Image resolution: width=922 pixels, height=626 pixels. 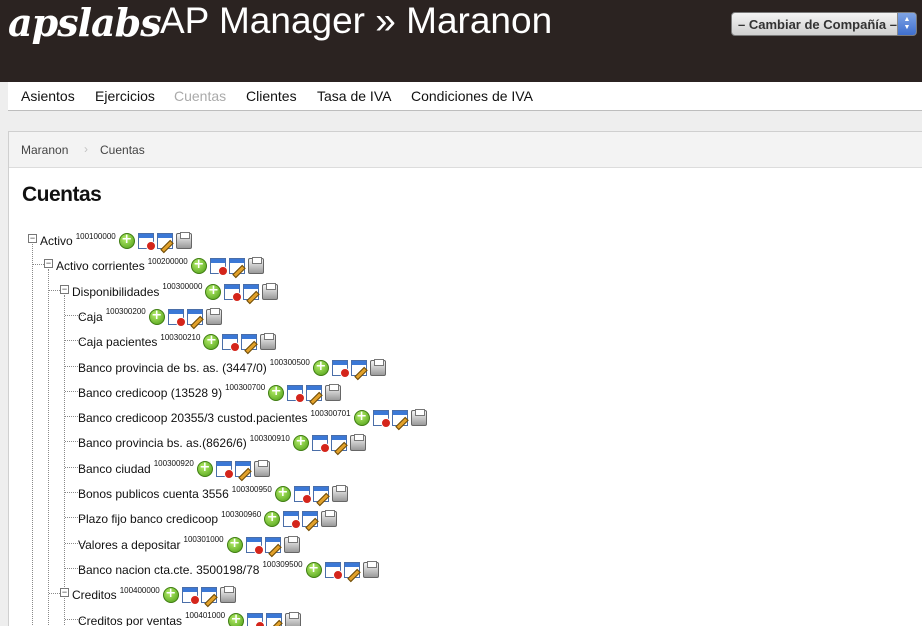 What do you see at coordinates (114, 469) in the screenshot?
I see `account-name: Banco ciudad` at bounding box center [114, 469].